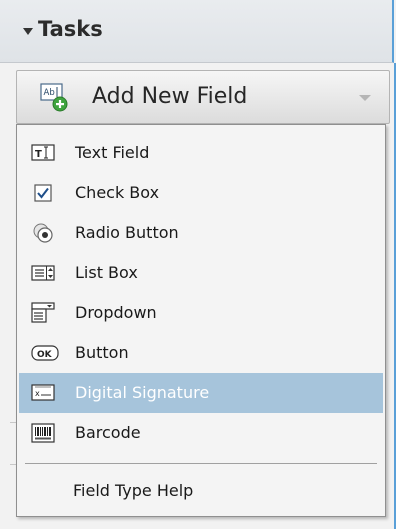 The height and width of the screenshot is (529, 396). Describe the element at coordinates (133, 490) in the screenshot. I see `field-type-help-item: Field Type Help` at that location.